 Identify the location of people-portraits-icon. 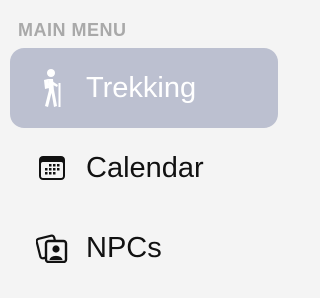
(52, 248).